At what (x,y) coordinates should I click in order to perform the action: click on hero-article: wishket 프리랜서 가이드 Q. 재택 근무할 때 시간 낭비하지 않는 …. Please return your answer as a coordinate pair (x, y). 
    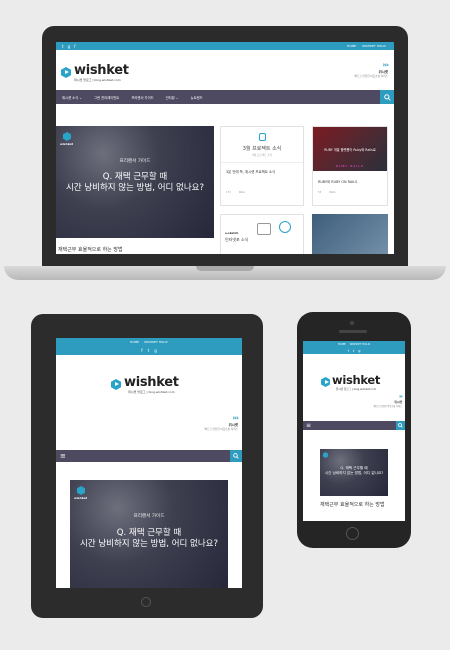
    Looking at the image, I should click on (135, 182).